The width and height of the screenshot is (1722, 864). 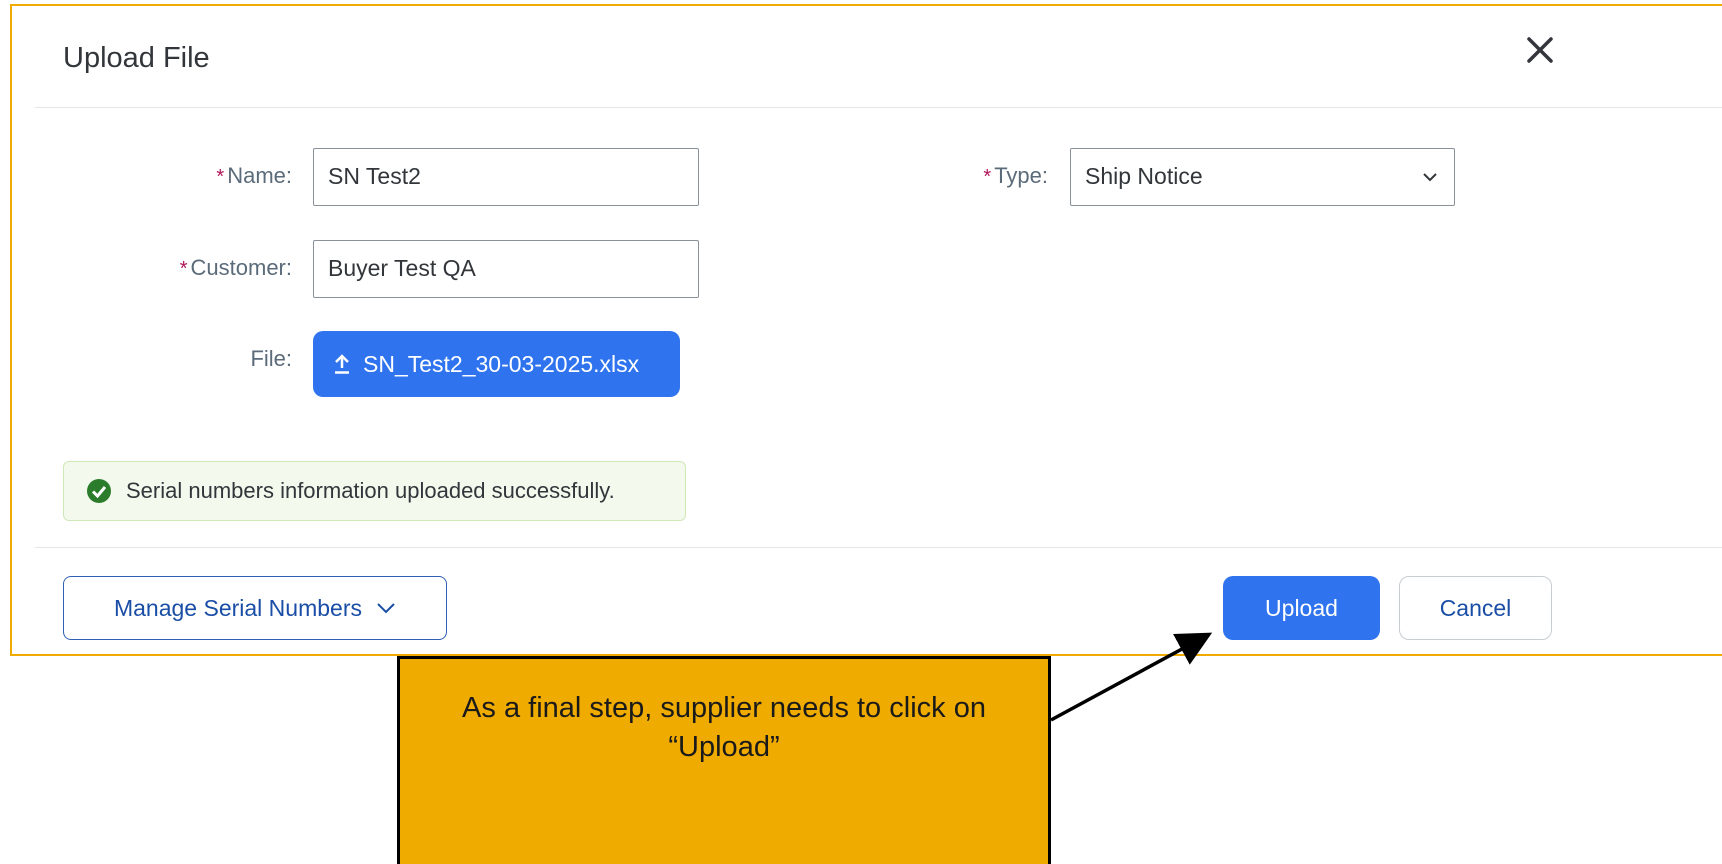 What do you see at coordinates (1262, 177) in the screenshot?
I see `type-select: Ship Notice` at bounding box center [1262, 177].